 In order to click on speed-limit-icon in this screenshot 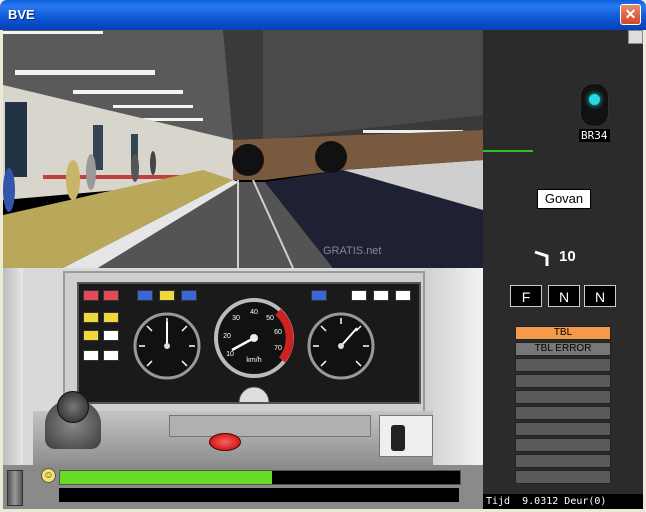, I will do `click(541, 258)`.